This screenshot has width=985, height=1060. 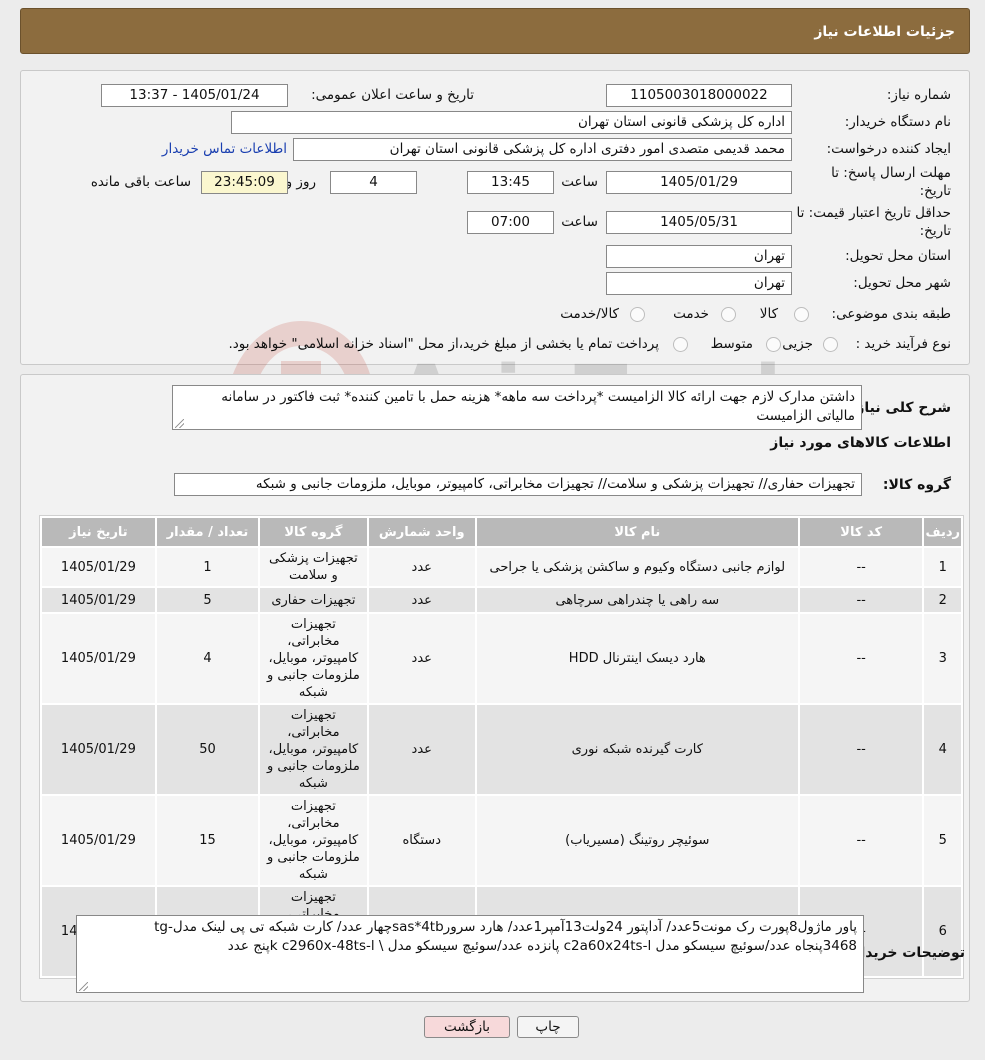 I want to click on cell-row-number: 1, so click(x=942, y=567).